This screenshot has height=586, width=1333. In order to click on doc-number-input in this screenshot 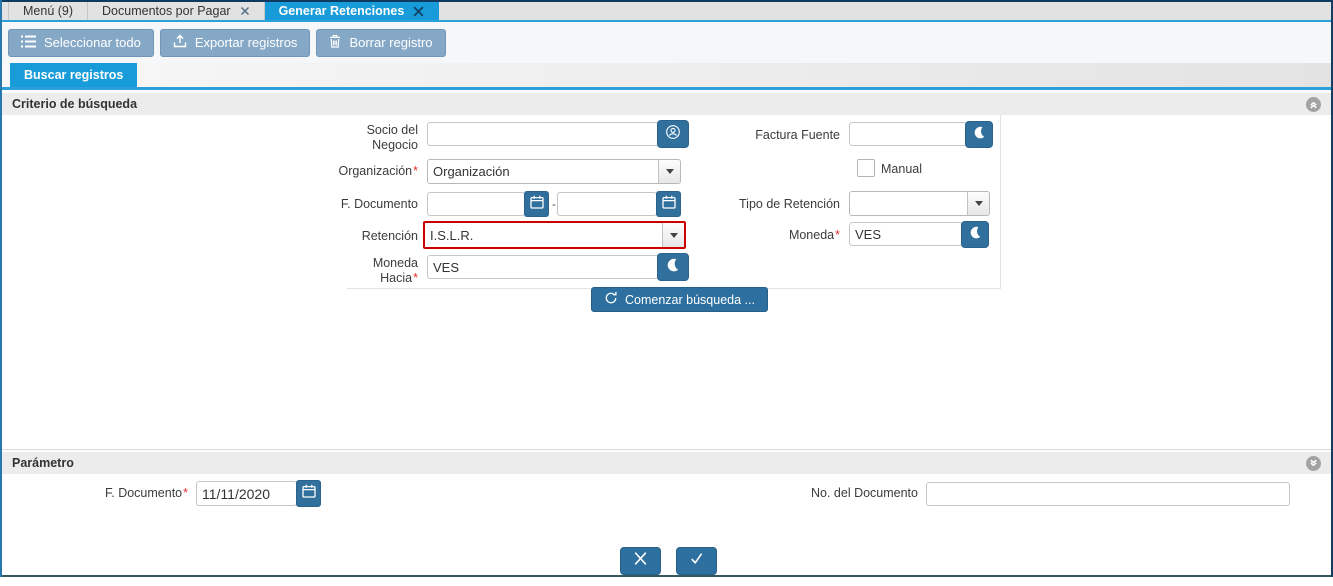, I will do `click(1108, 494)`.